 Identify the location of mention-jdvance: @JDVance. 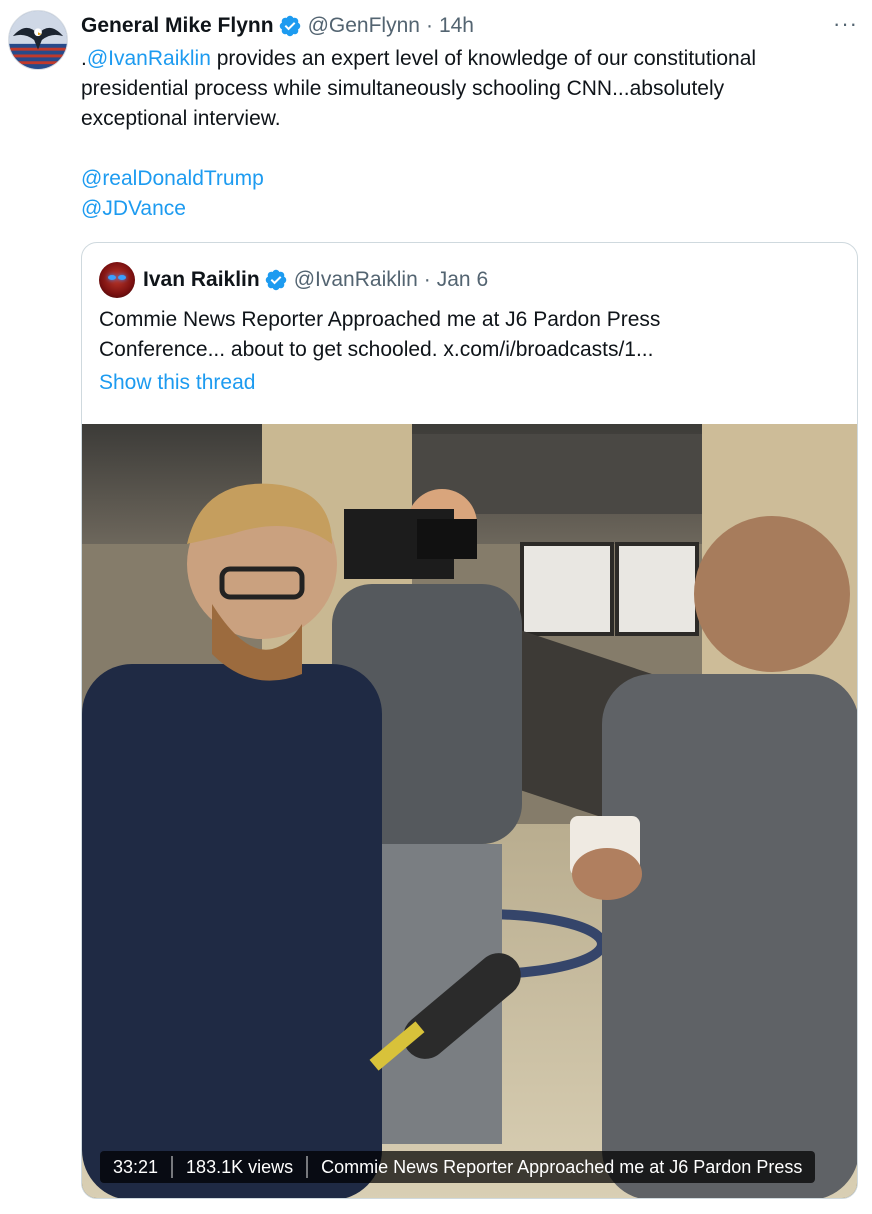
(133, 208).